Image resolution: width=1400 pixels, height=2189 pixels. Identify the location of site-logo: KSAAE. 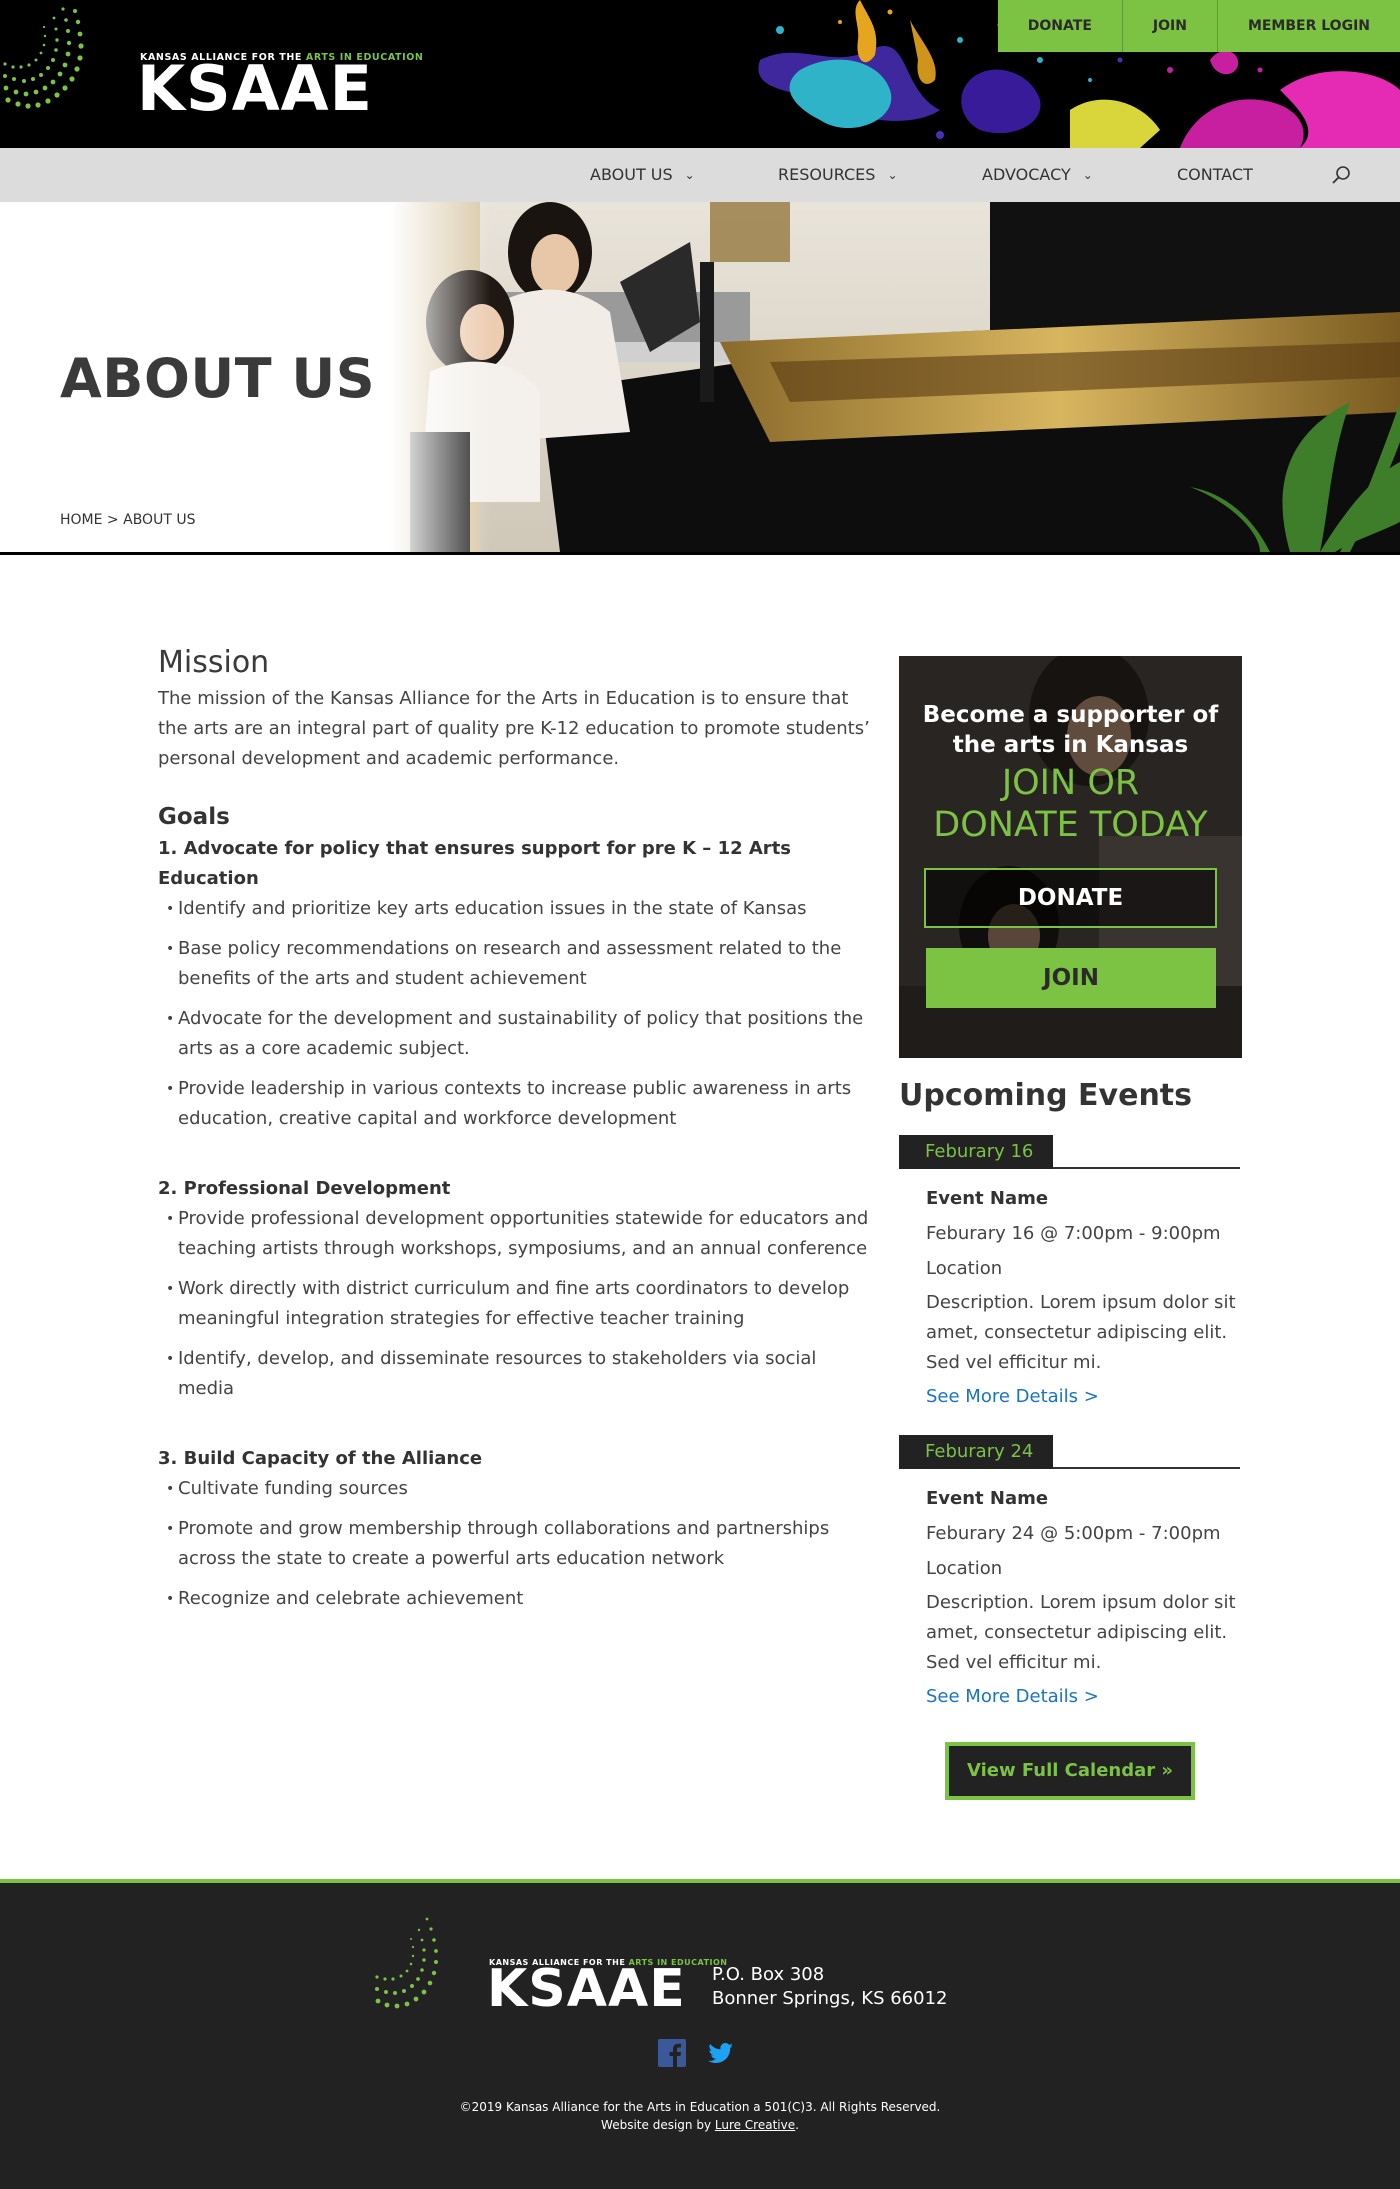
(255, 89).